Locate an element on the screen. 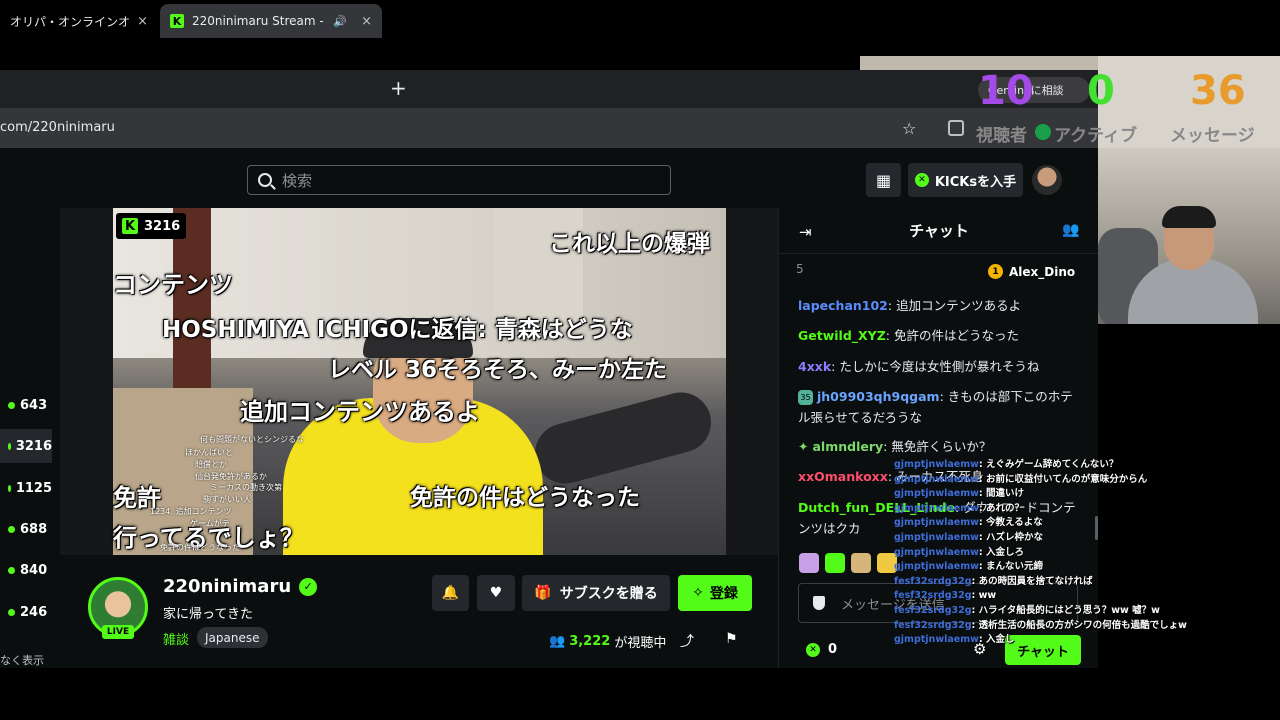 The height and width of the screenshot is (720, 1280). gift-sub-button: 🎁 サブスクを贈る is located at coordinates (596, 593).